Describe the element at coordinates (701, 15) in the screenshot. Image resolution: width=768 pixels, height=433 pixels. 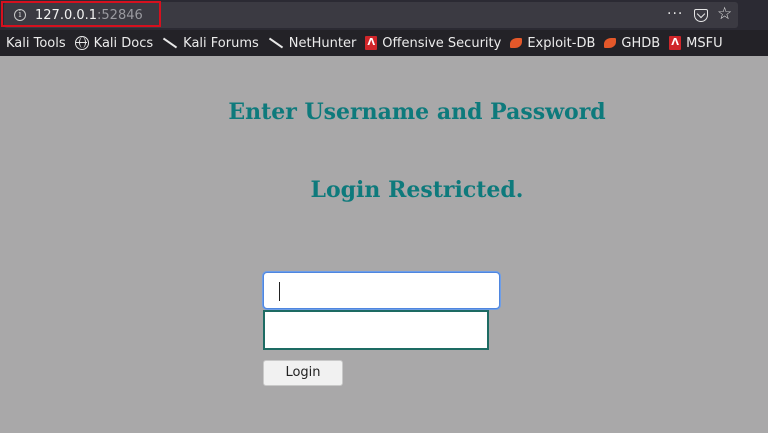
I see `pocket-icon` at that location.